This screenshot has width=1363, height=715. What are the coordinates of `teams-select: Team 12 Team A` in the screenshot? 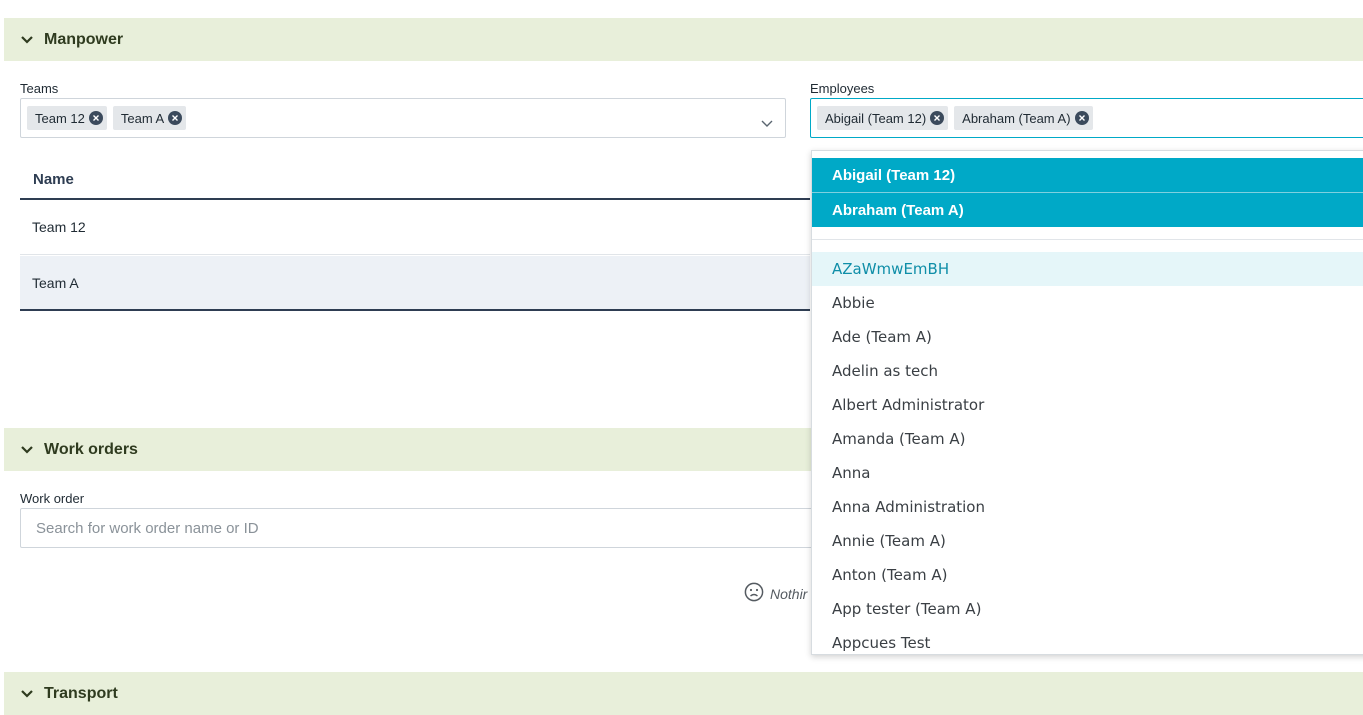 It's located at (403, 118).